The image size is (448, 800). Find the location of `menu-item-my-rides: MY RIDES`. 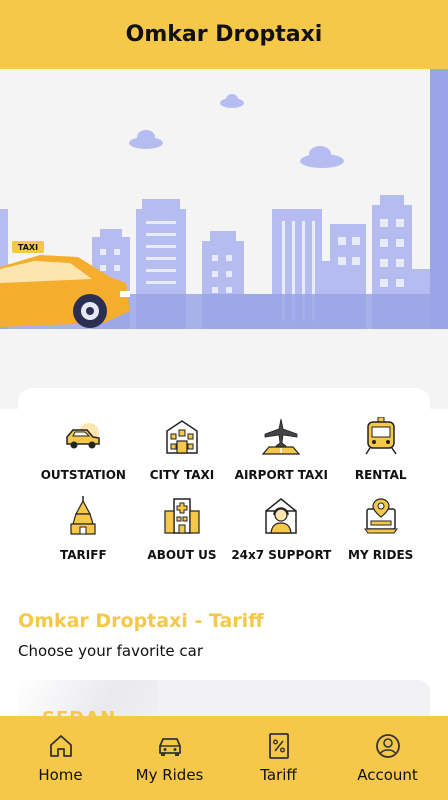

menu-item-my-rides: MY RIDES is located at coordinates (380, 528).